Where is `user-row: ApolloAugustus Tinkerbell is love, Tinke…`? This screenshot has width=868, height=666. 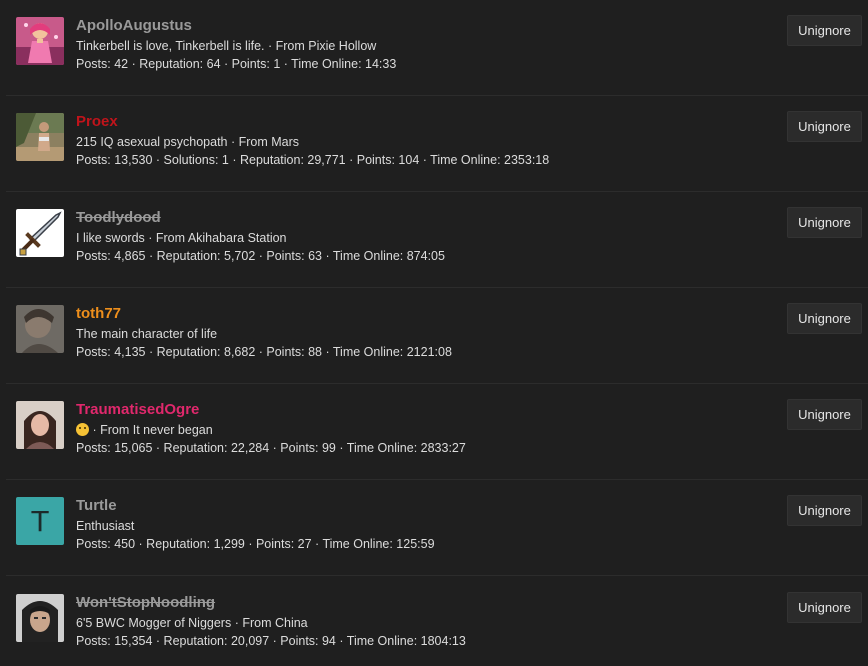
user-row: ApolloAugustus Tinkerbell is love, Tinke… is located at coordinates (434, 48).